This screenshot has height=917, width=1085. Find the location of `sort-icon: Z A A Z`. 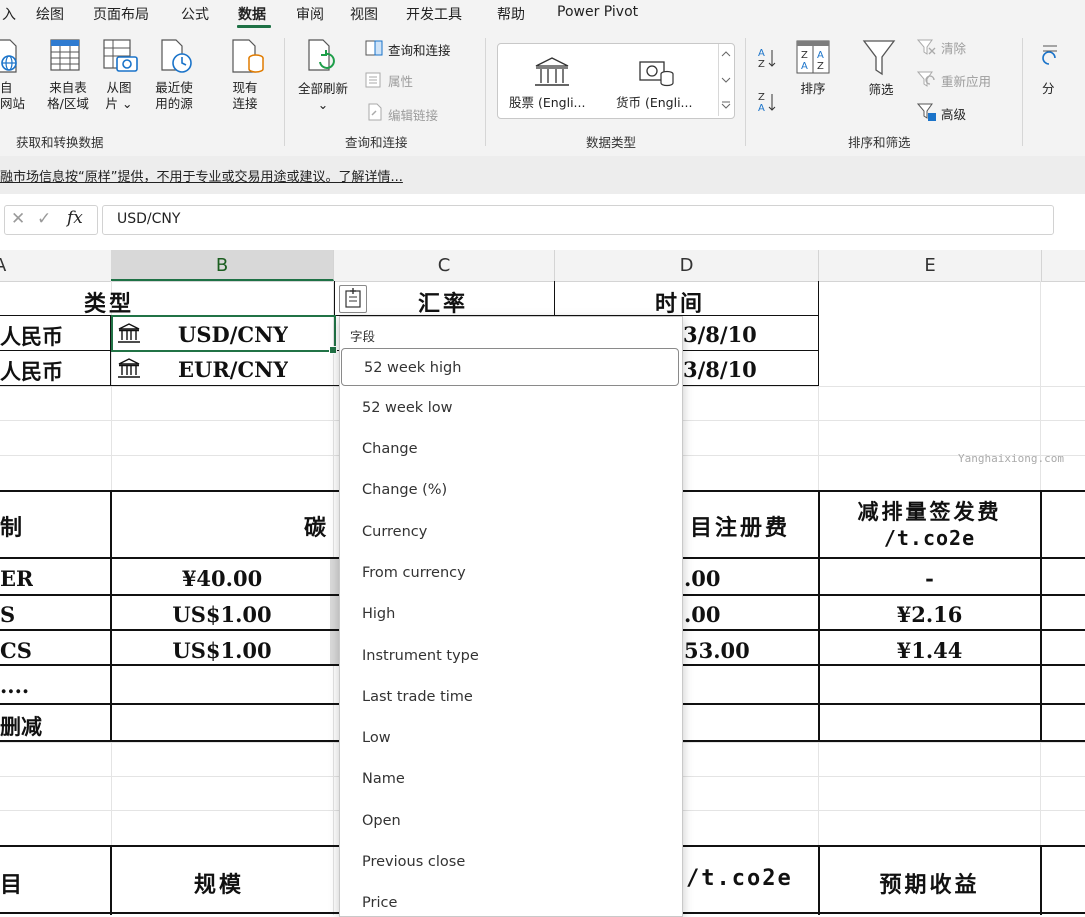

sort-icon: Z A A Z is located at coordinates (813, 57).